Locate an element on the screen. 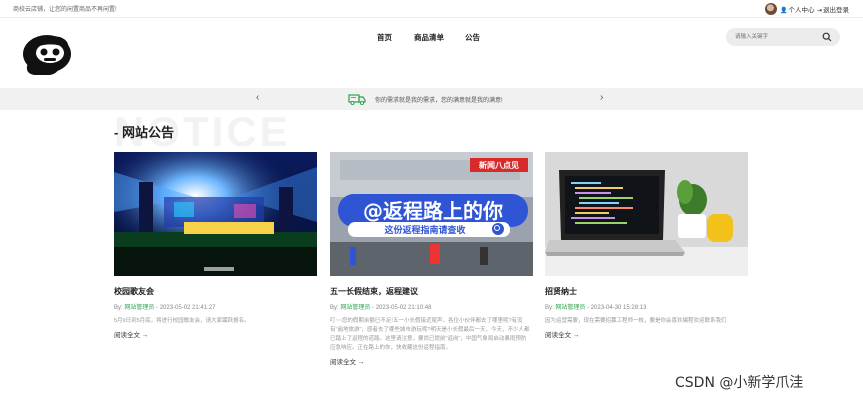 This screenshot has width=863, height=401. user-center-label: 个人中心 is located at coordinates (801, 10).